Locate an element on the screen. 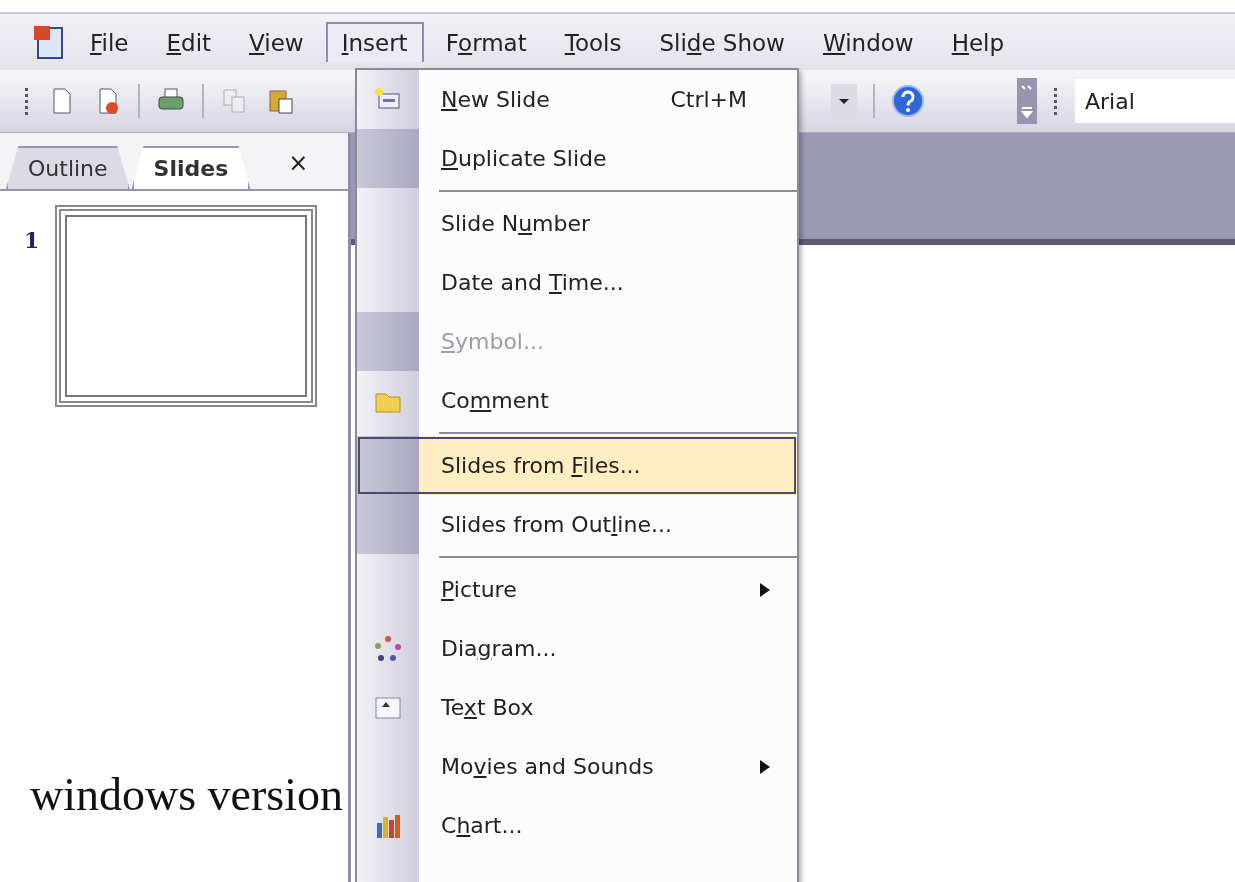 Image resolution: width=1235 pixels, height=882 pixels. menu-item: Text Box is located at coordinates (577, 707).